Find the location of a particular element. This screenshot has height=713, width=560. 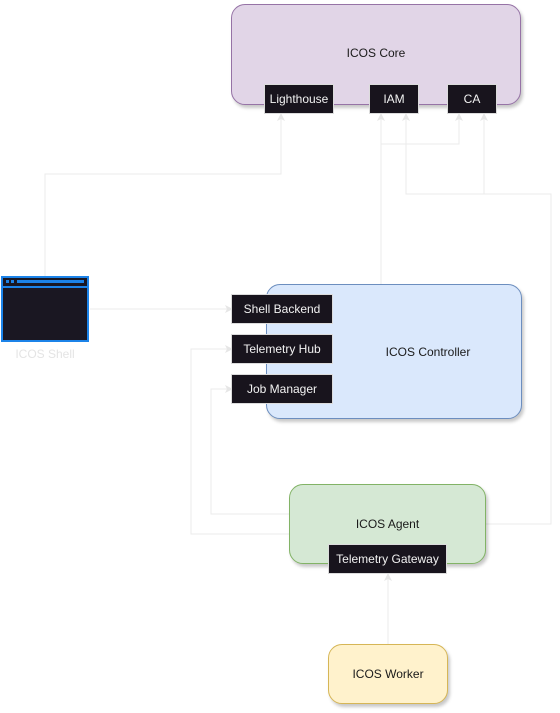

iam-component: IAM is located at coordinates (394, 99).